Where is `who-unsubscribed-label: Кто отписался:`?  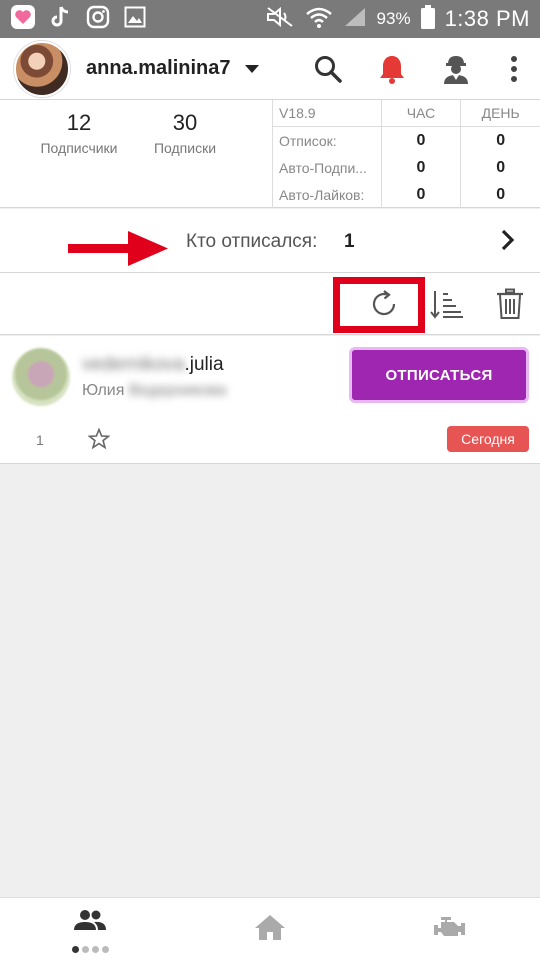
who-unsubscribed-label: Кто отписался: is located at coordinates (252, 241).